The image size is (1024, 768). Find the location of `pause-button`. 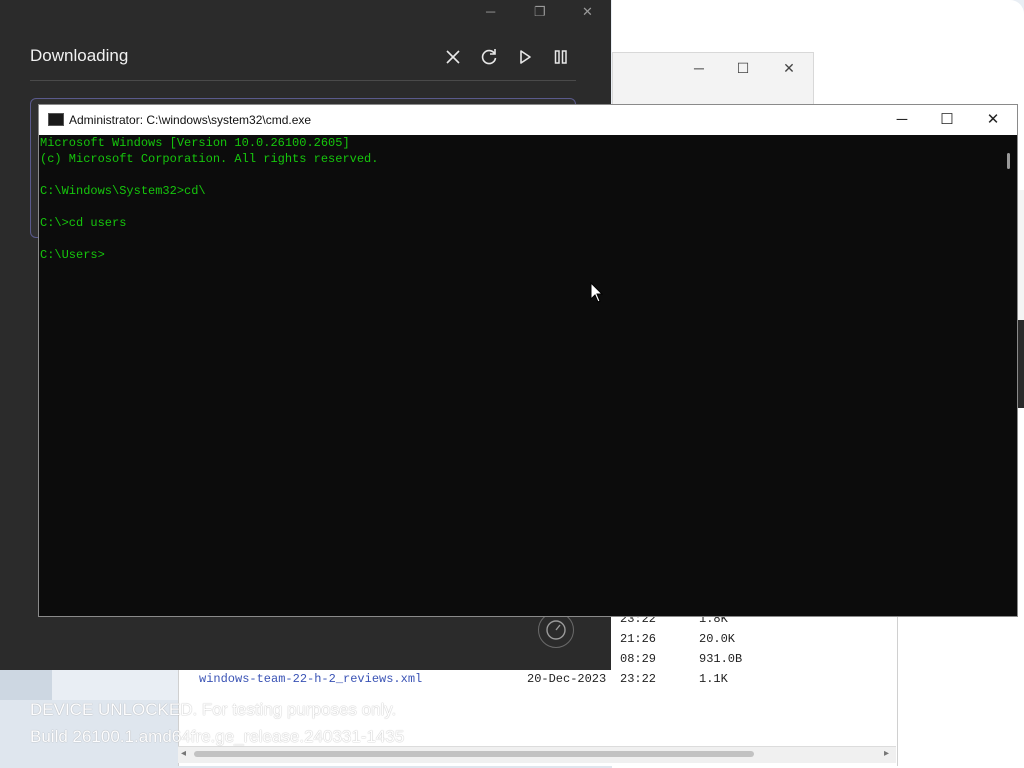

pause-button is located at coordinates (561, 57).